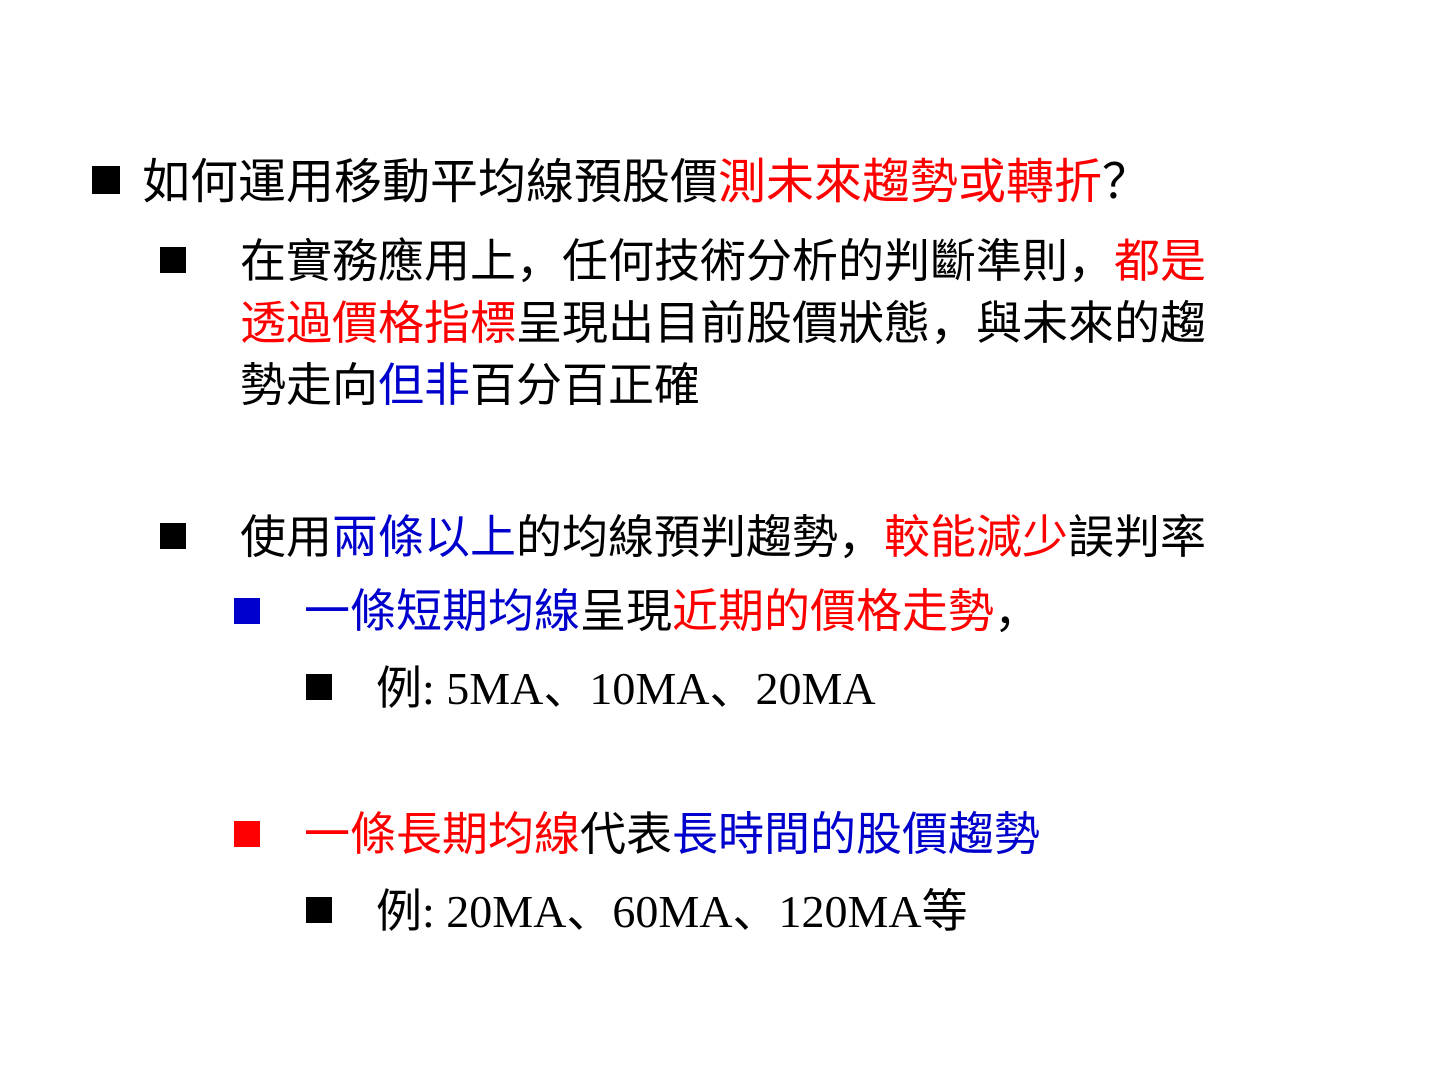 This screenshot has height=1080, width=1440. What do you see at coordinates (585, 385) in the screenshot?
I see `point-1-line3-black2: 百分百正確` at bounding box center [585, 385].